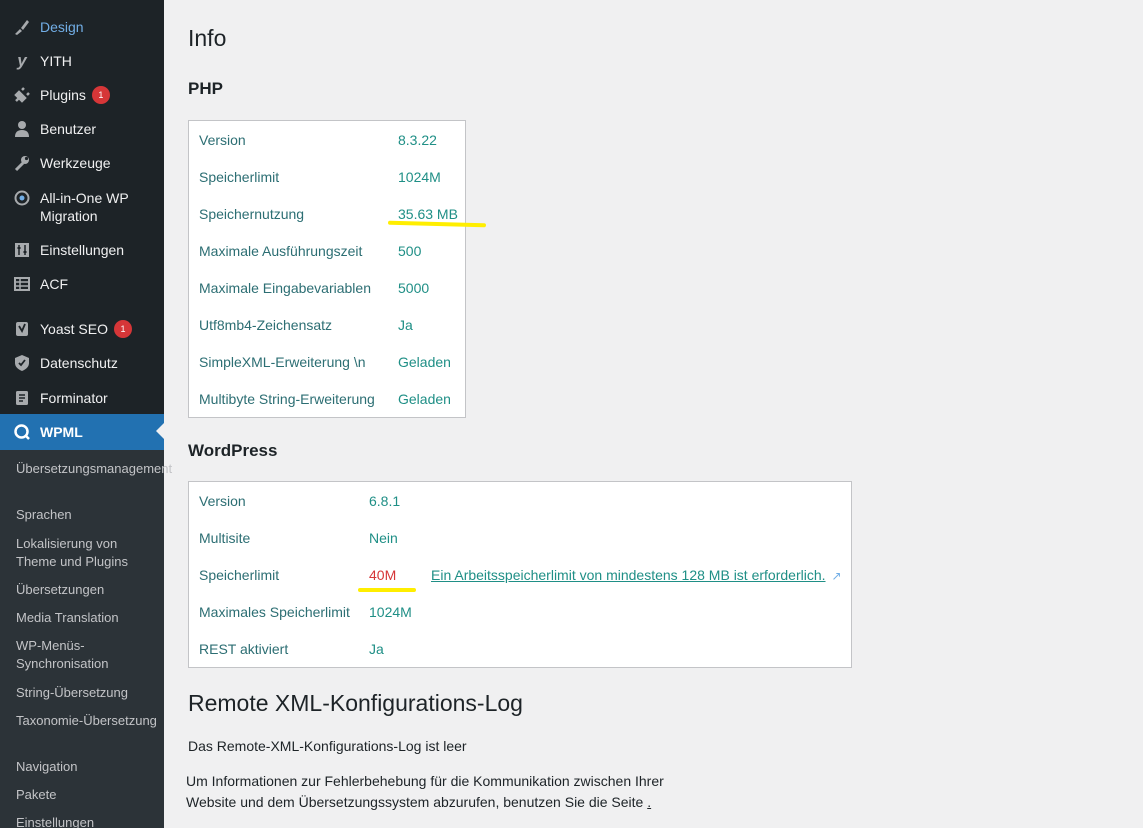 This screenshot has width=1143, height=828. Describe the element at coordinates (56, 61) in the screenshot. I see `menu-label: YITH` at that location.